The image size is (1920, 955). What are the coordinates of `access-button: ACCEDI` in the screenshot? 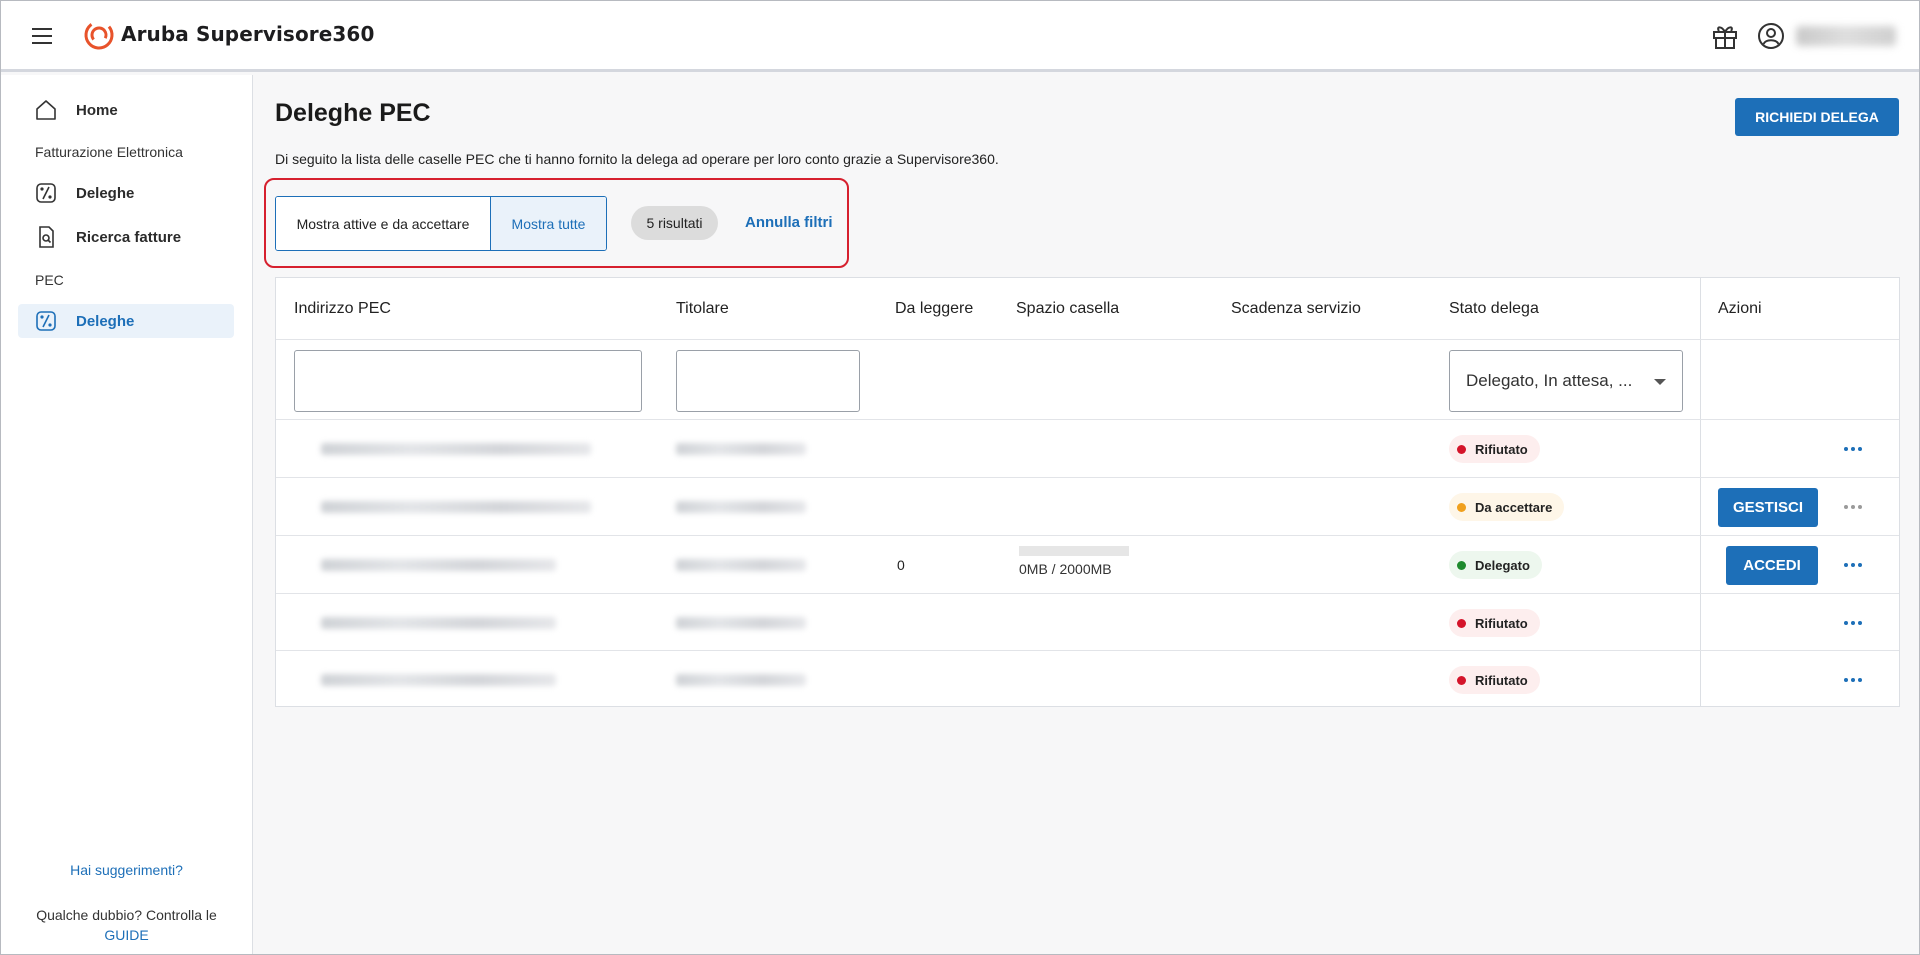 It's located at (1772, 565).